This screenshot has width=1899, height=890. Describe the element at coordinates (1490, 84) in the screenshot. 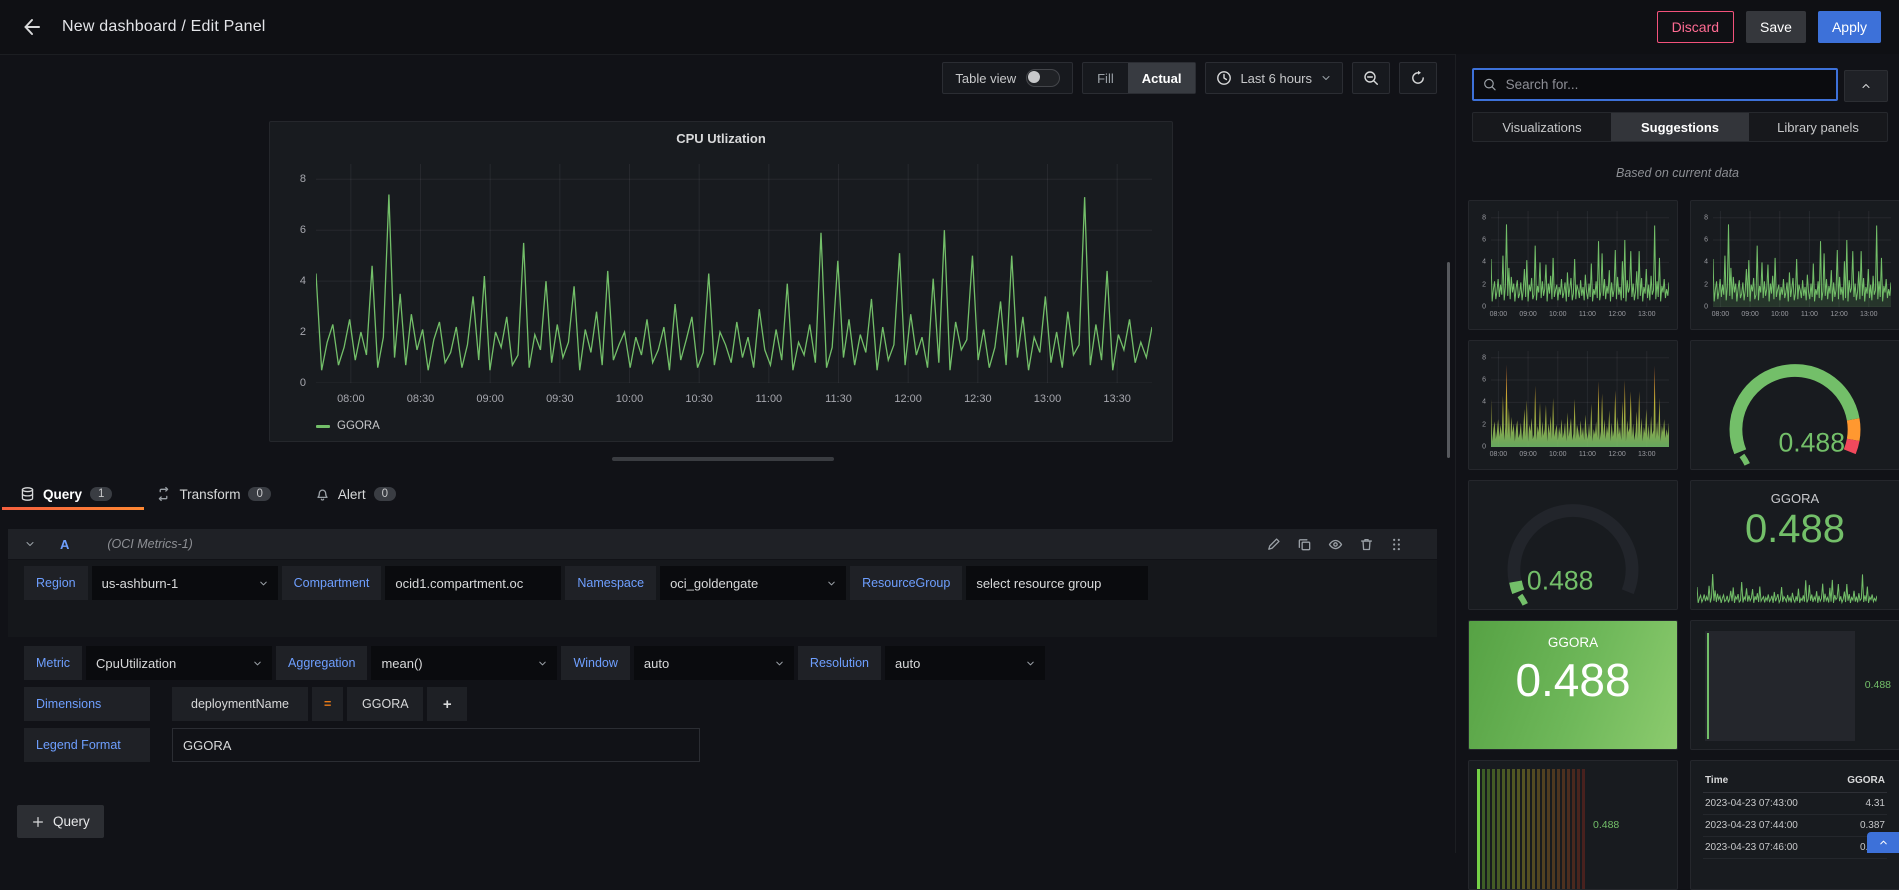

I see `search-icon` at that location.